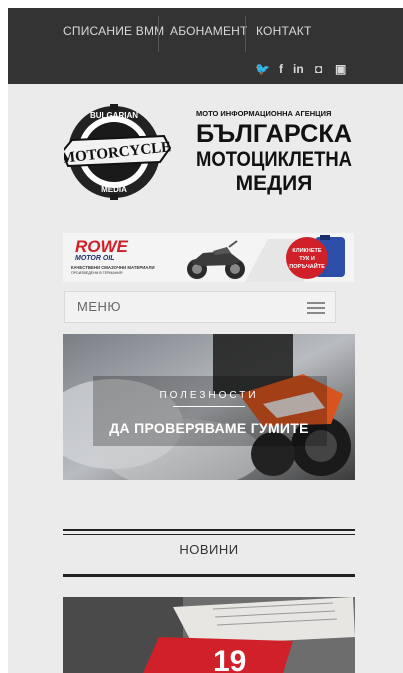 This screenshot has height=673, width=403. I want to click on banner-cta-1: КЛИКНЕТЕ, so click(307, 251).